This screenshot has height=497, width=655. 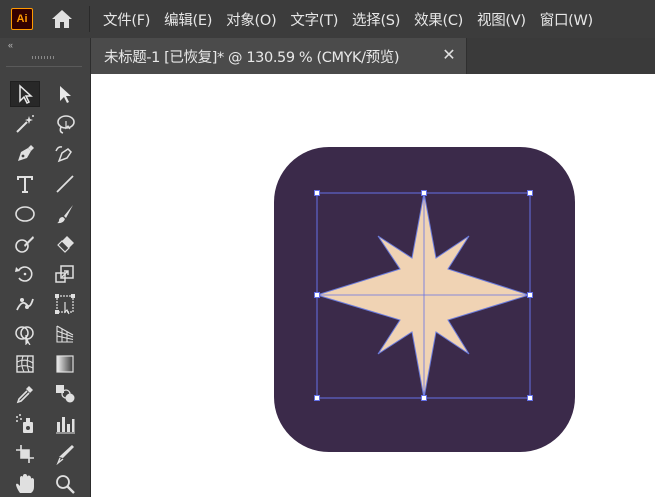 I want to click on lasso-tool-icon, so click(x=65, y=124).